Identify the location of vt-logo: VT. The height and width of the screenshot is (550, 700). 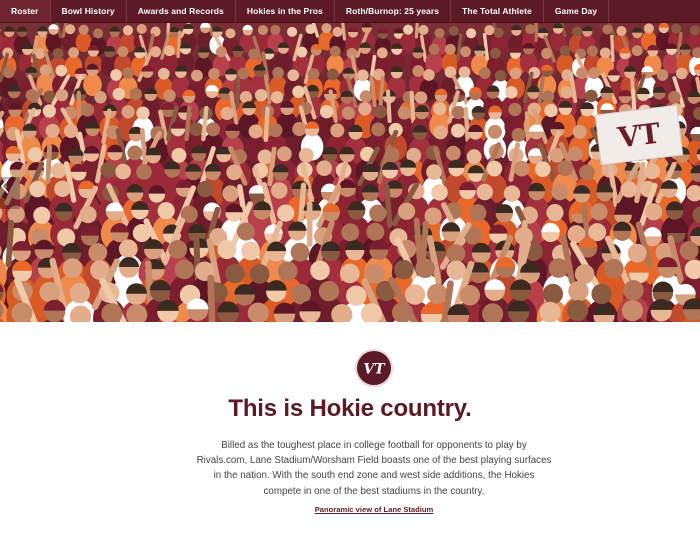
(374, 368).